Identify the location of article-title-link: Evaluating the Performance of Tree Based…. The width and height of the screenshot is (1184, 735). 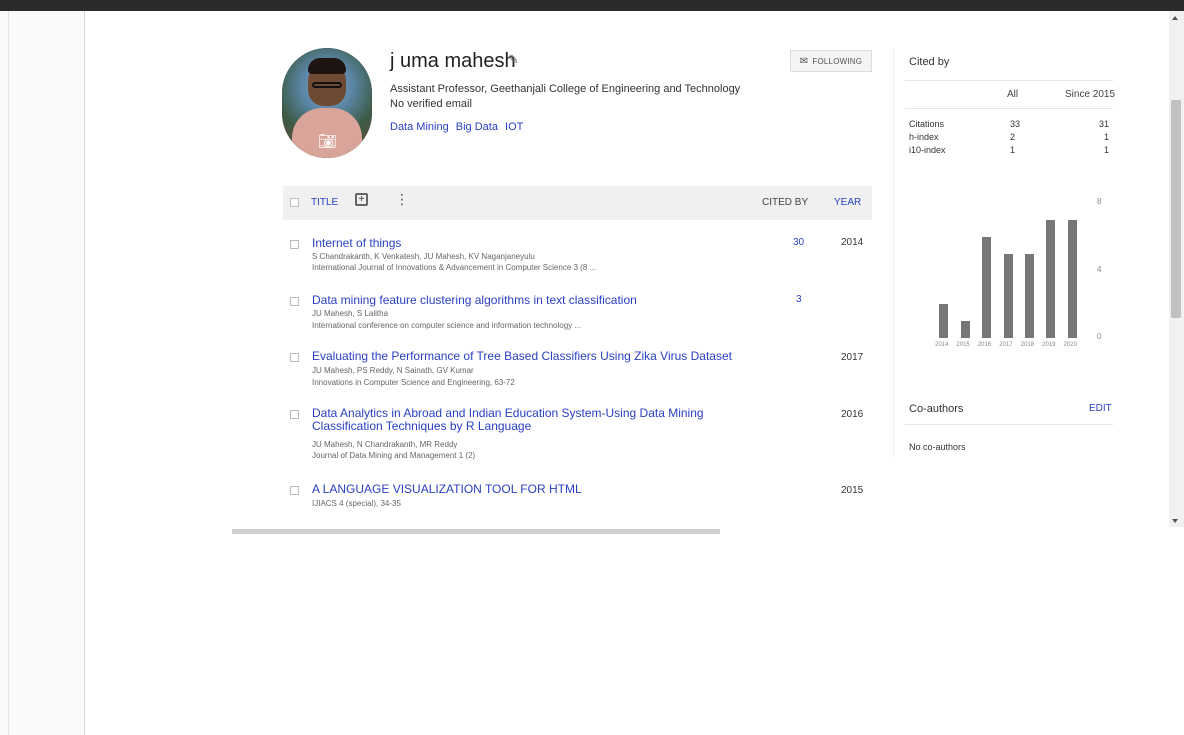
(532, 356).